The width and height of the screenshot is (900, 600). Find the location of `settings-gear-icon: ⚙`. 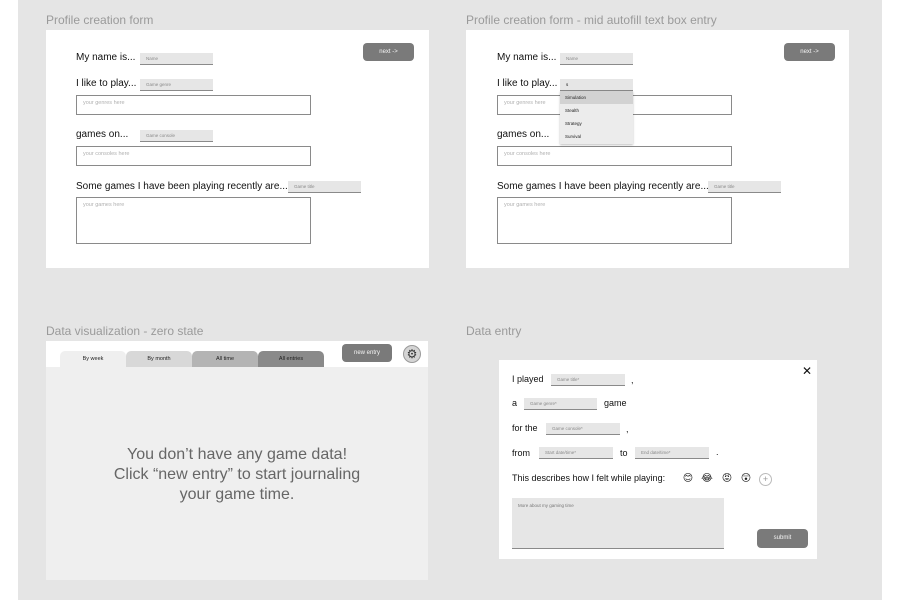

settings-gear-icon: ⚙ is located at coordinates (412, 354).